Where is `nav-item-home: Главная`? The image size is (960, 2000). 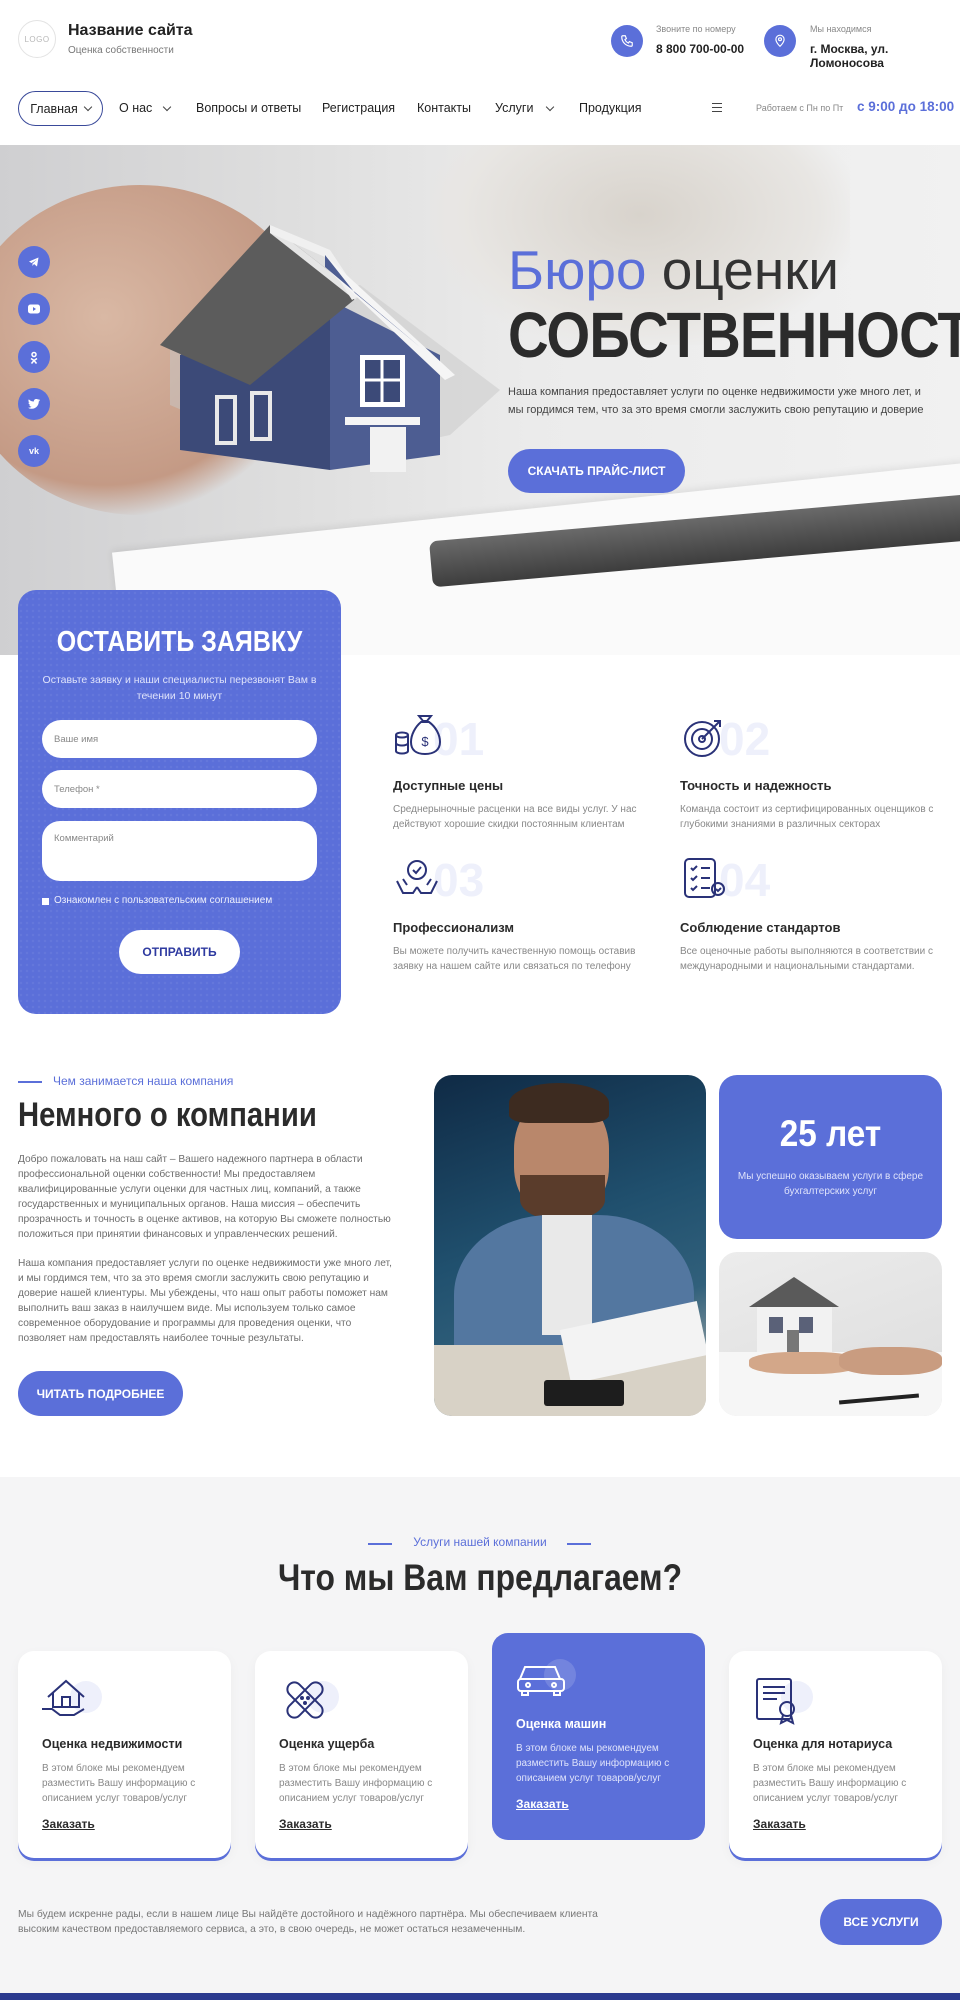 nav-item-home: Главная is located at coordinates (60, 108).